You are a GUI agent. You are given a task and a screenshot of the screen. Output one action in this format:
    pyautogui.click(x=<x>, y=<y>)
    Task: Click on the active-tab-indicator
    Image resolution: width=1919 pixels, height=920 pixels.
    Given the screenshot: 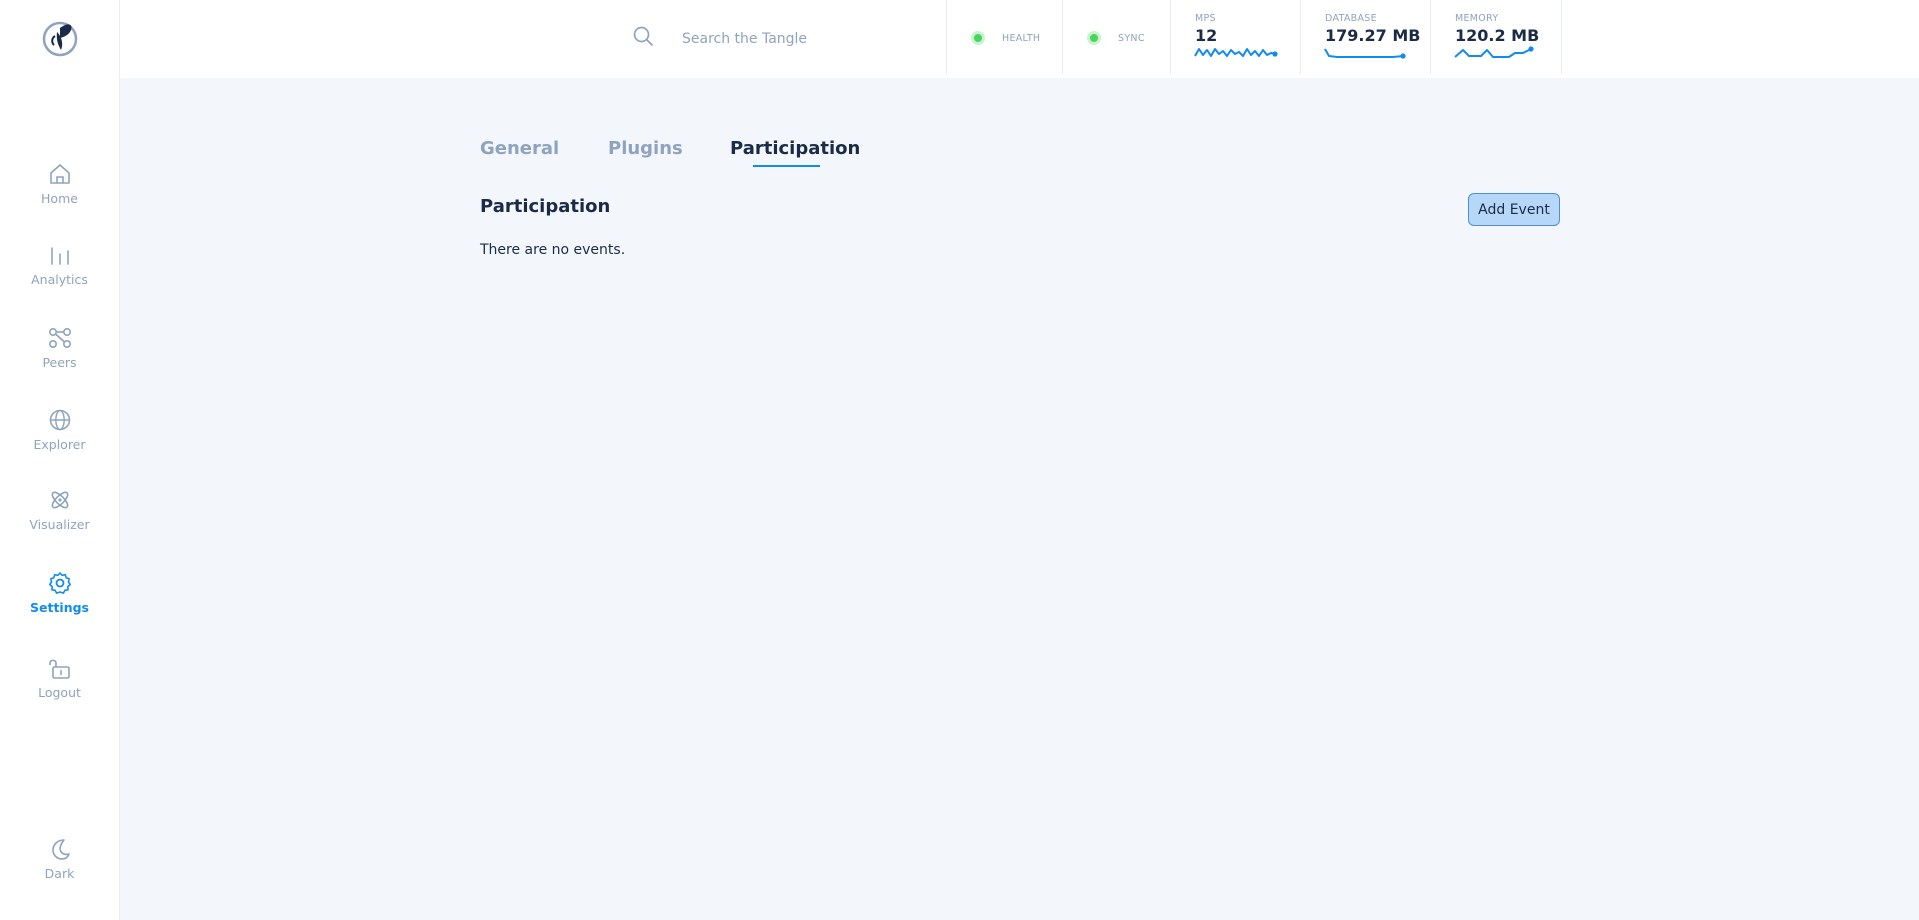 What is the action you would take?
    pyautogui.click(x=786, y=166)
    